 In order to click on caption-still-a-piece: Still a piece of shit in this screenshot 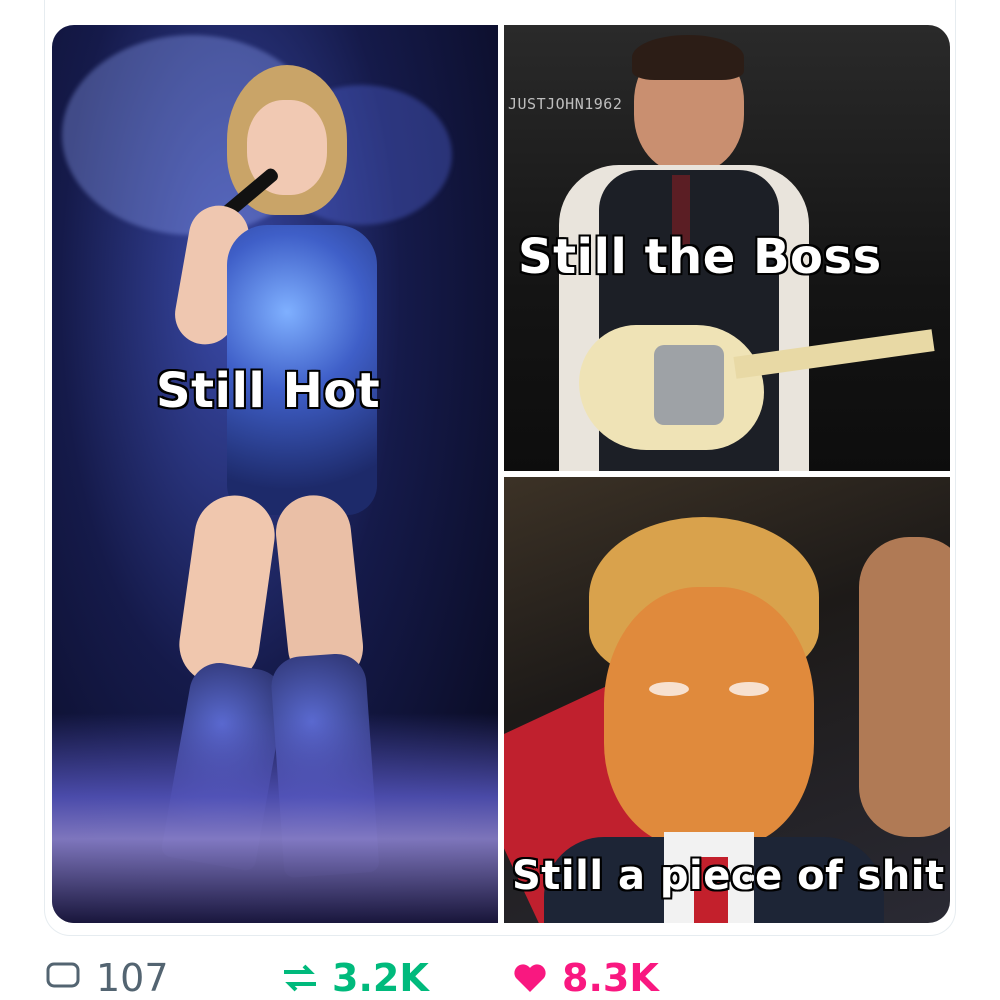, I will do `click(728, 876)`.